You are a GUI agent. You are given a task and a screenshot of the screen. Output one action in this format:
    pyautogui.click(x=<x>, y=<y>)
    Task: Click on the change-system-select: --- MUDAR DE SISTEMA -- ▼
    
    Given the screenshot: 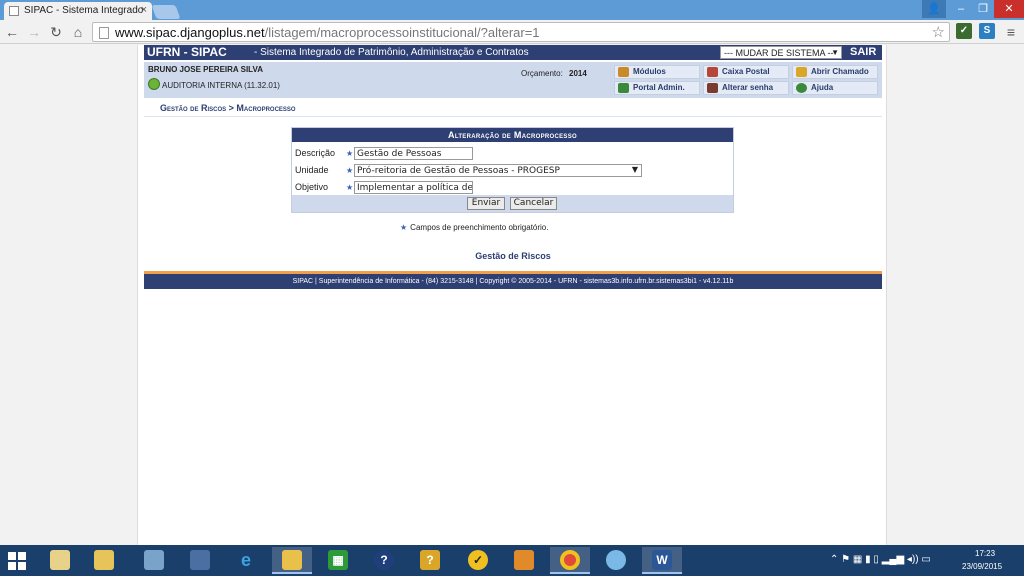 What is the action you would take?
    pyautogui.click(x=781, y=52)
    